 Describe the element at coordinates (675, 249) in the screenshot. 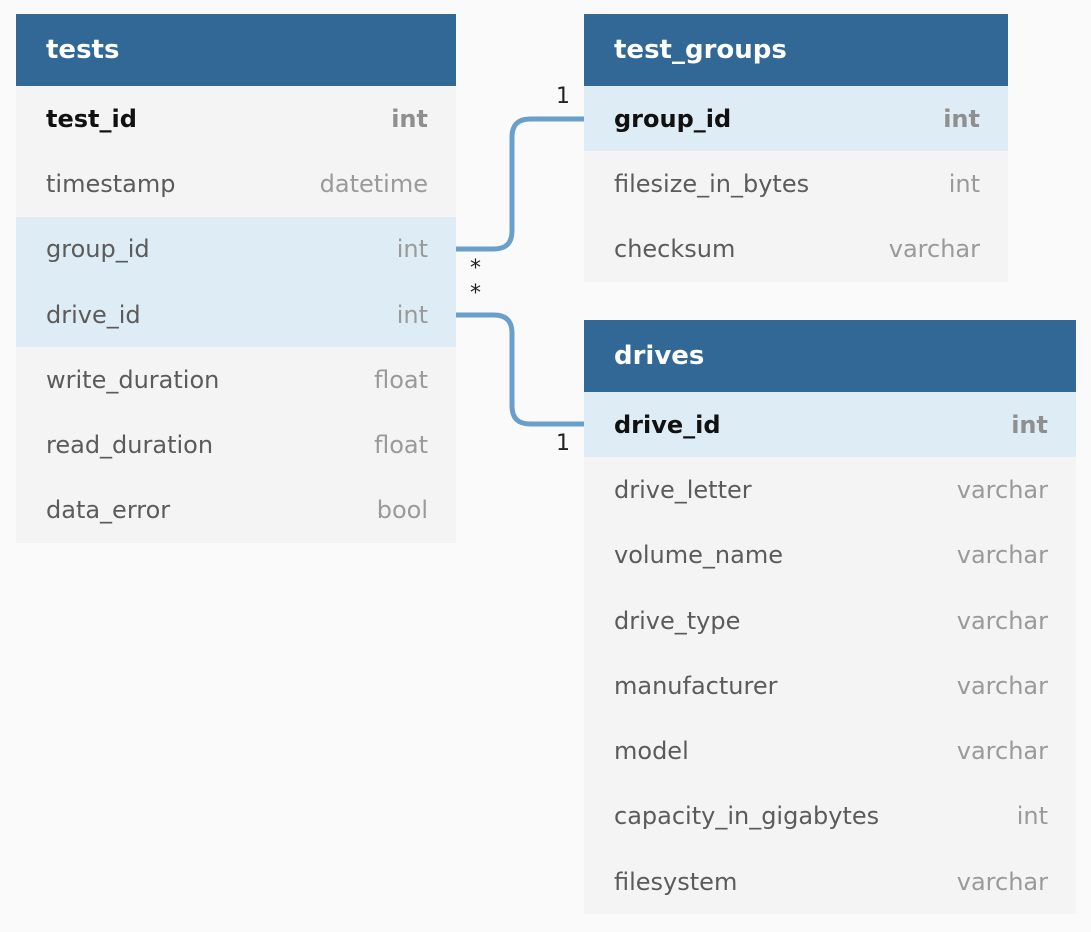

I see `column-name: checksum` at that location.